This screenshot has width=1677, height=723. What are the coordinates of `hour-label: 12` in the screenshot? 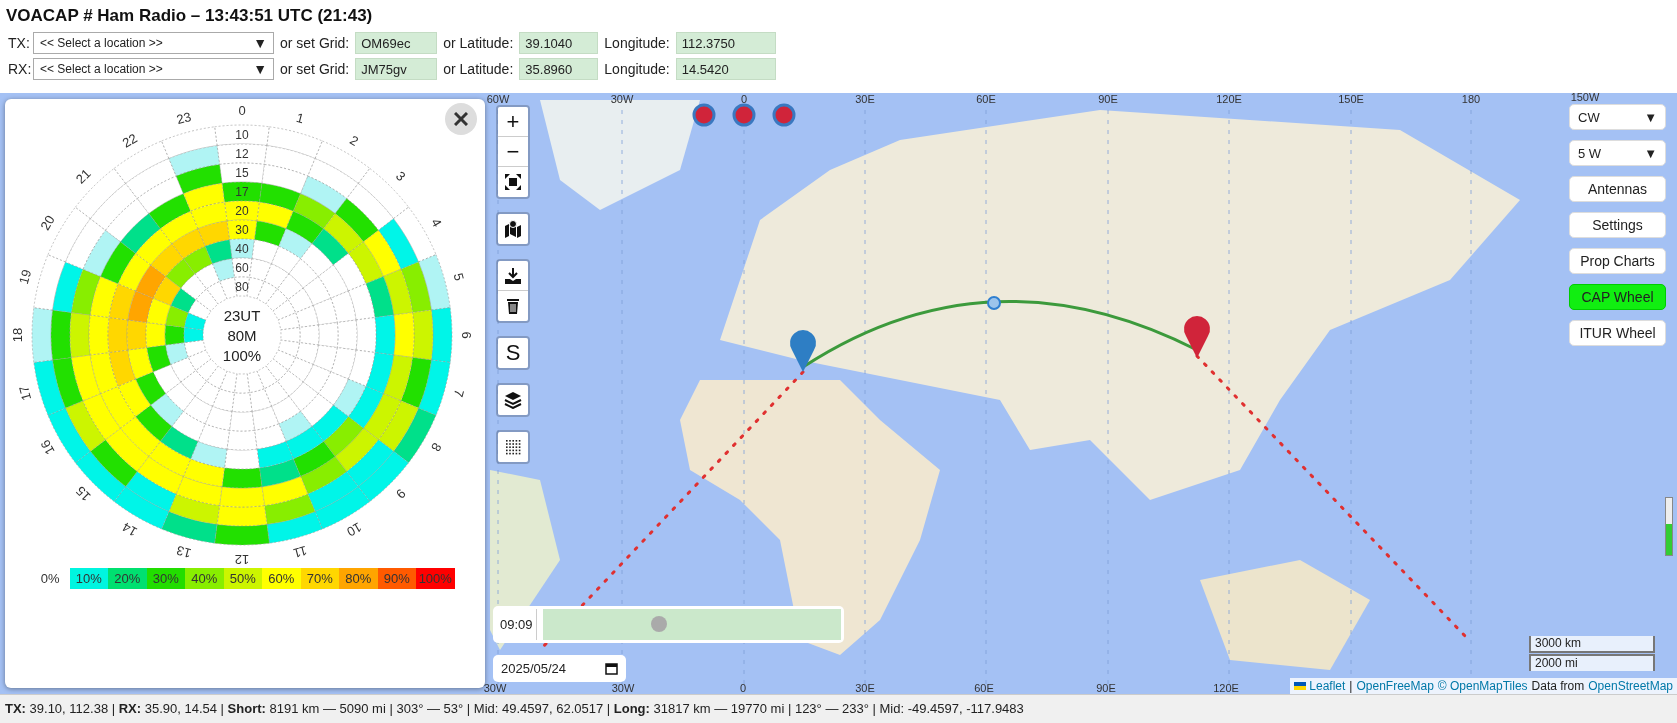 It's located at (242, 559).